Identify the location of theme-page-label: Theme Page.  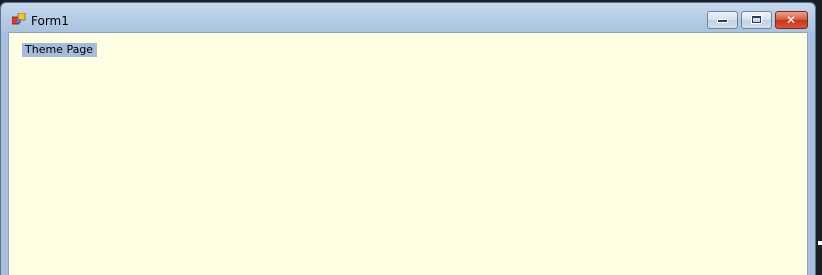
(60, 50).